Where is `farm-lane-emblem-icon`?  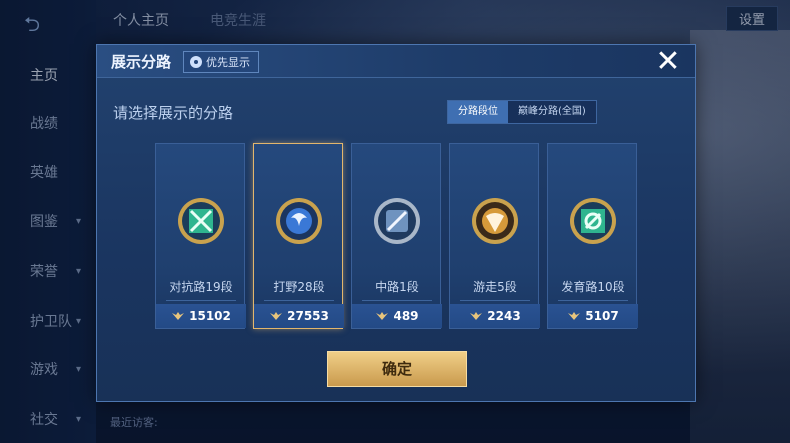 farm-lane-emblem-icon is located at coordinates (593, 221).